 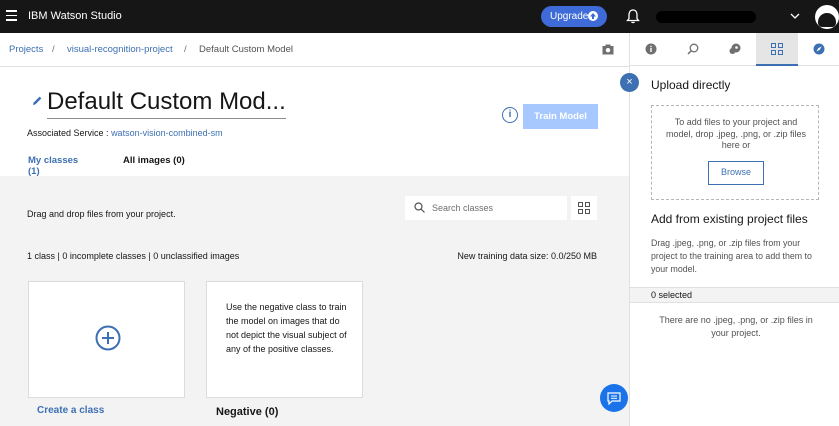 I want to click on train-model-button: Train Model, so click(x=560, y=116).